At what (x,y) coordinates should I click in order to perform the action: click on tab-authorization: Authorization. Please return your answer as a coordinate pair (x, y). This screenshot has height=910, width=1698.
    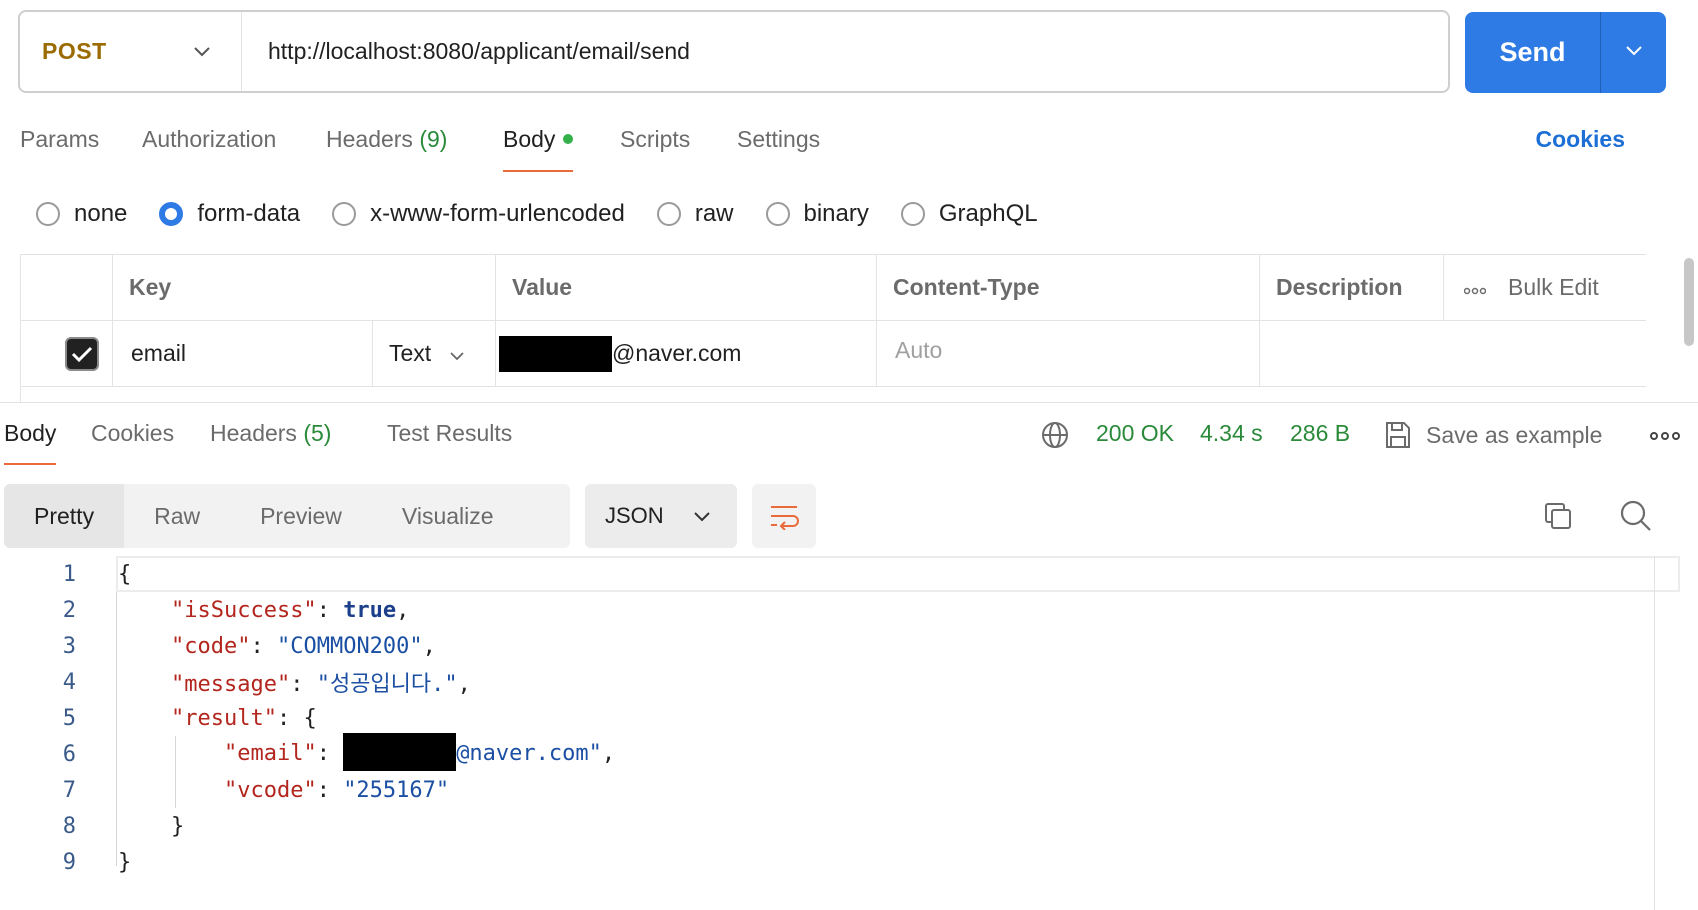
    Looking at the image, I should click on (209, 139).